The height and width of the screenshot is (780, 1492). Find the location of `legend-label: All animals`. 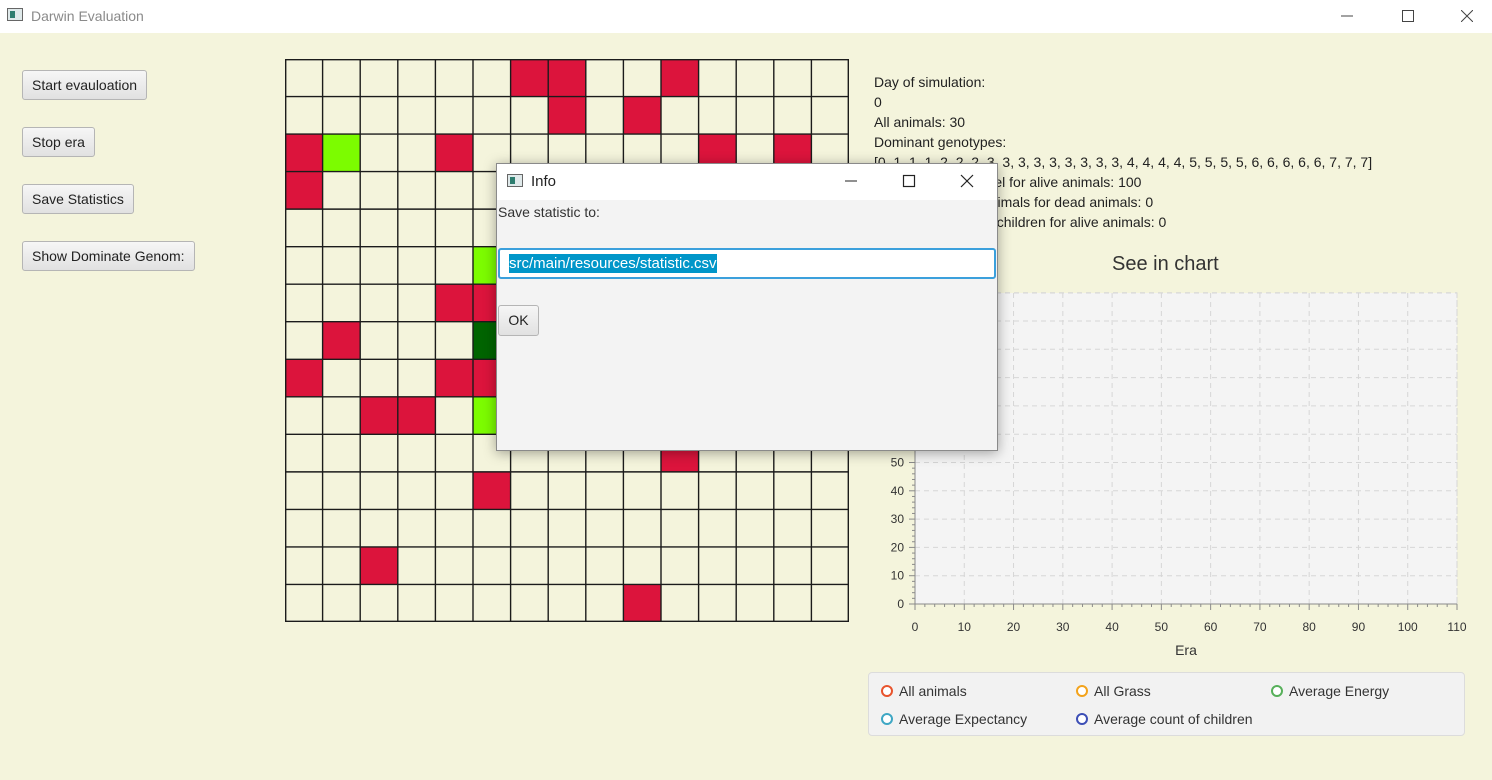

legend-label: All animals is located at coordinates (933, 691).